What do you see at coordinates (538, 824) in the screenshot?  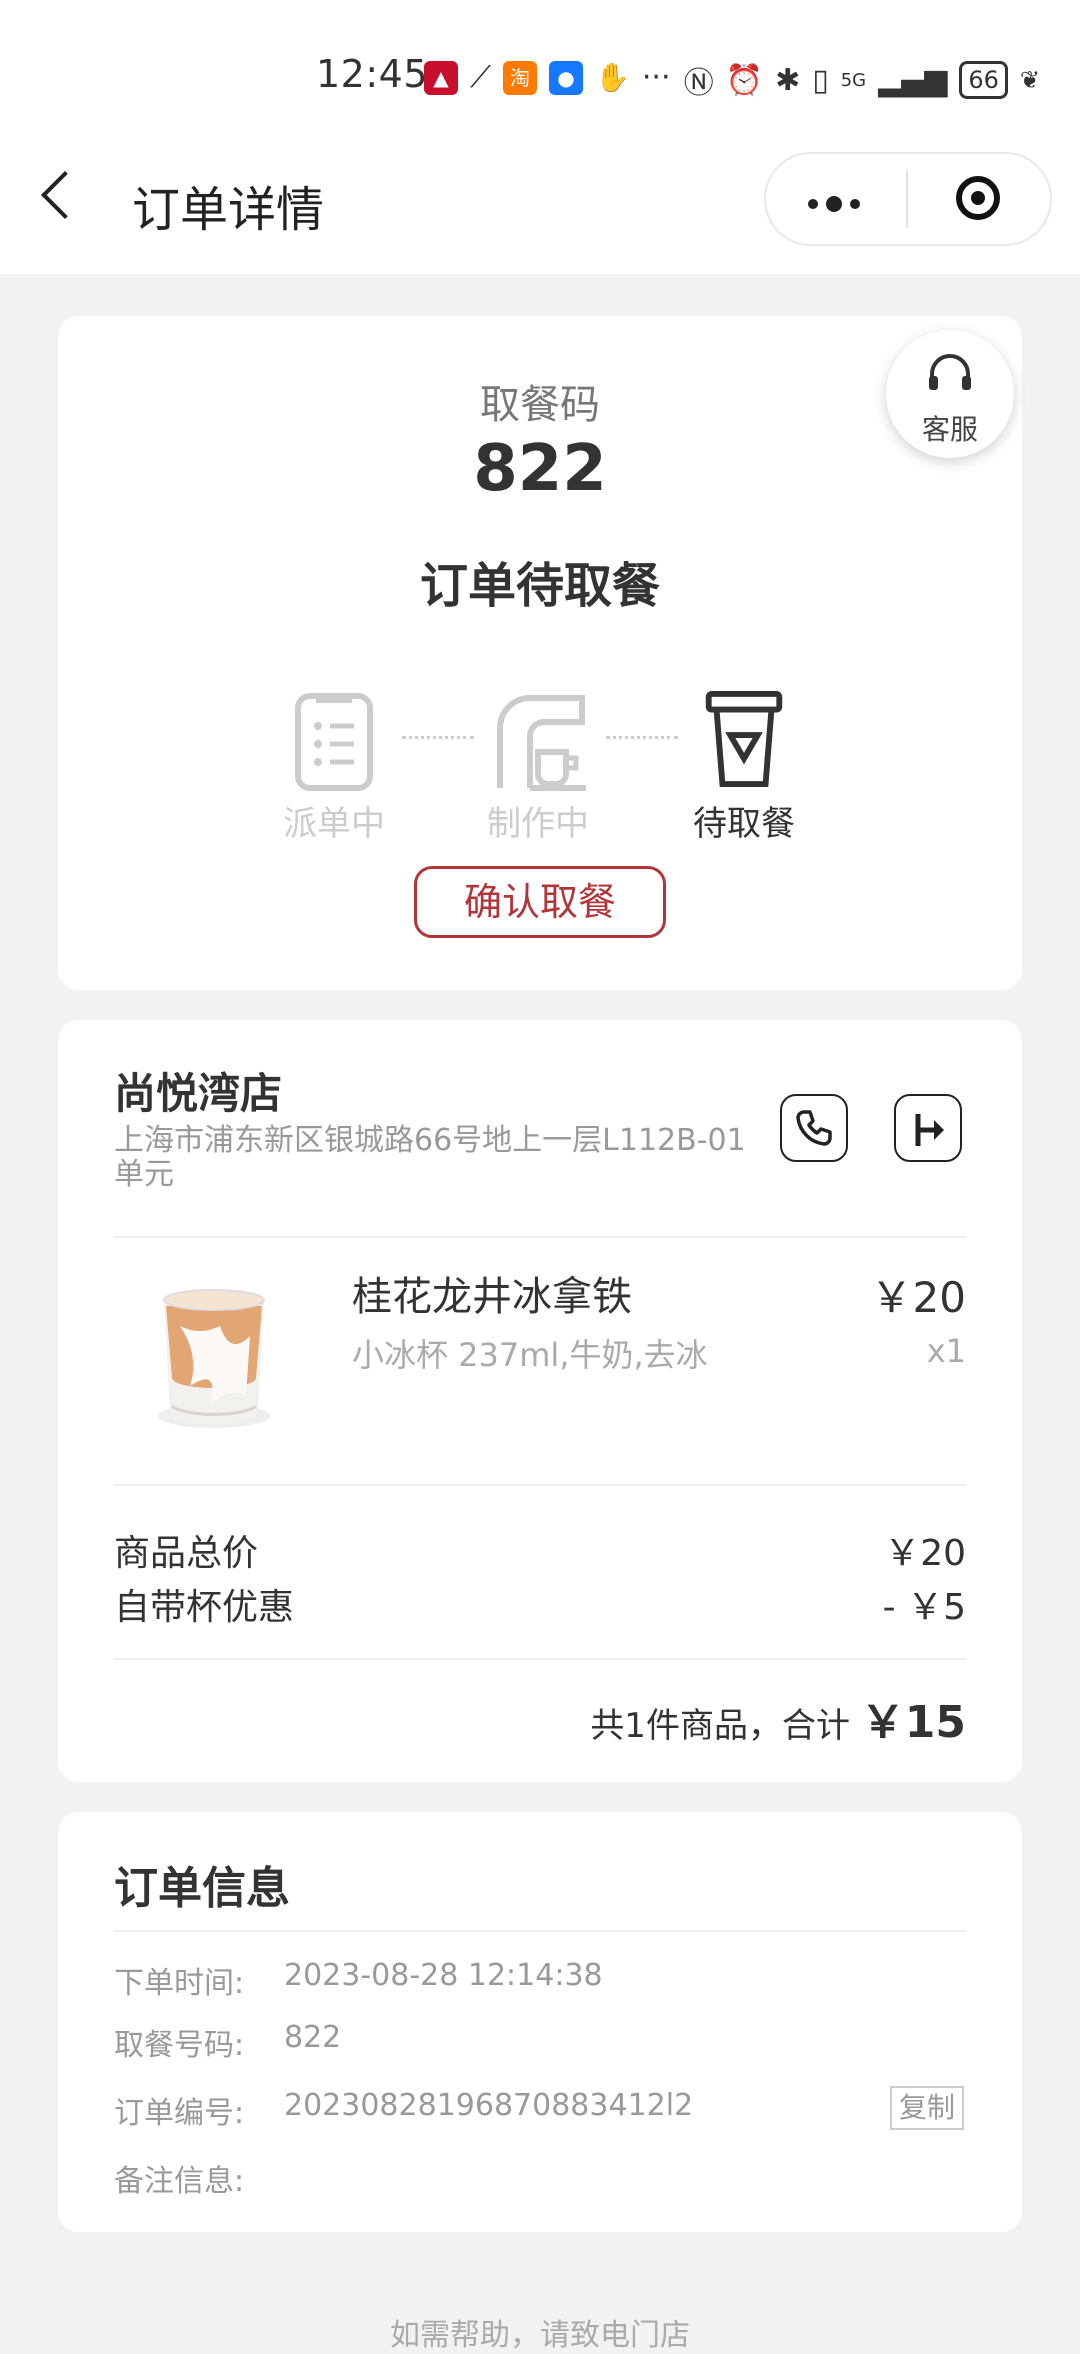 I see `step-label-making: 制作中` at bounding box center [538, 824].